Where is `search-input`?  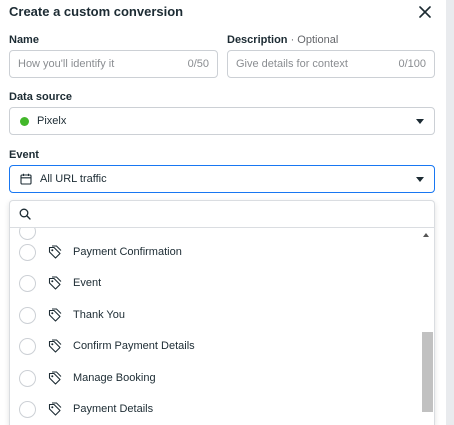
search-input is located at coordinates (232, 214).